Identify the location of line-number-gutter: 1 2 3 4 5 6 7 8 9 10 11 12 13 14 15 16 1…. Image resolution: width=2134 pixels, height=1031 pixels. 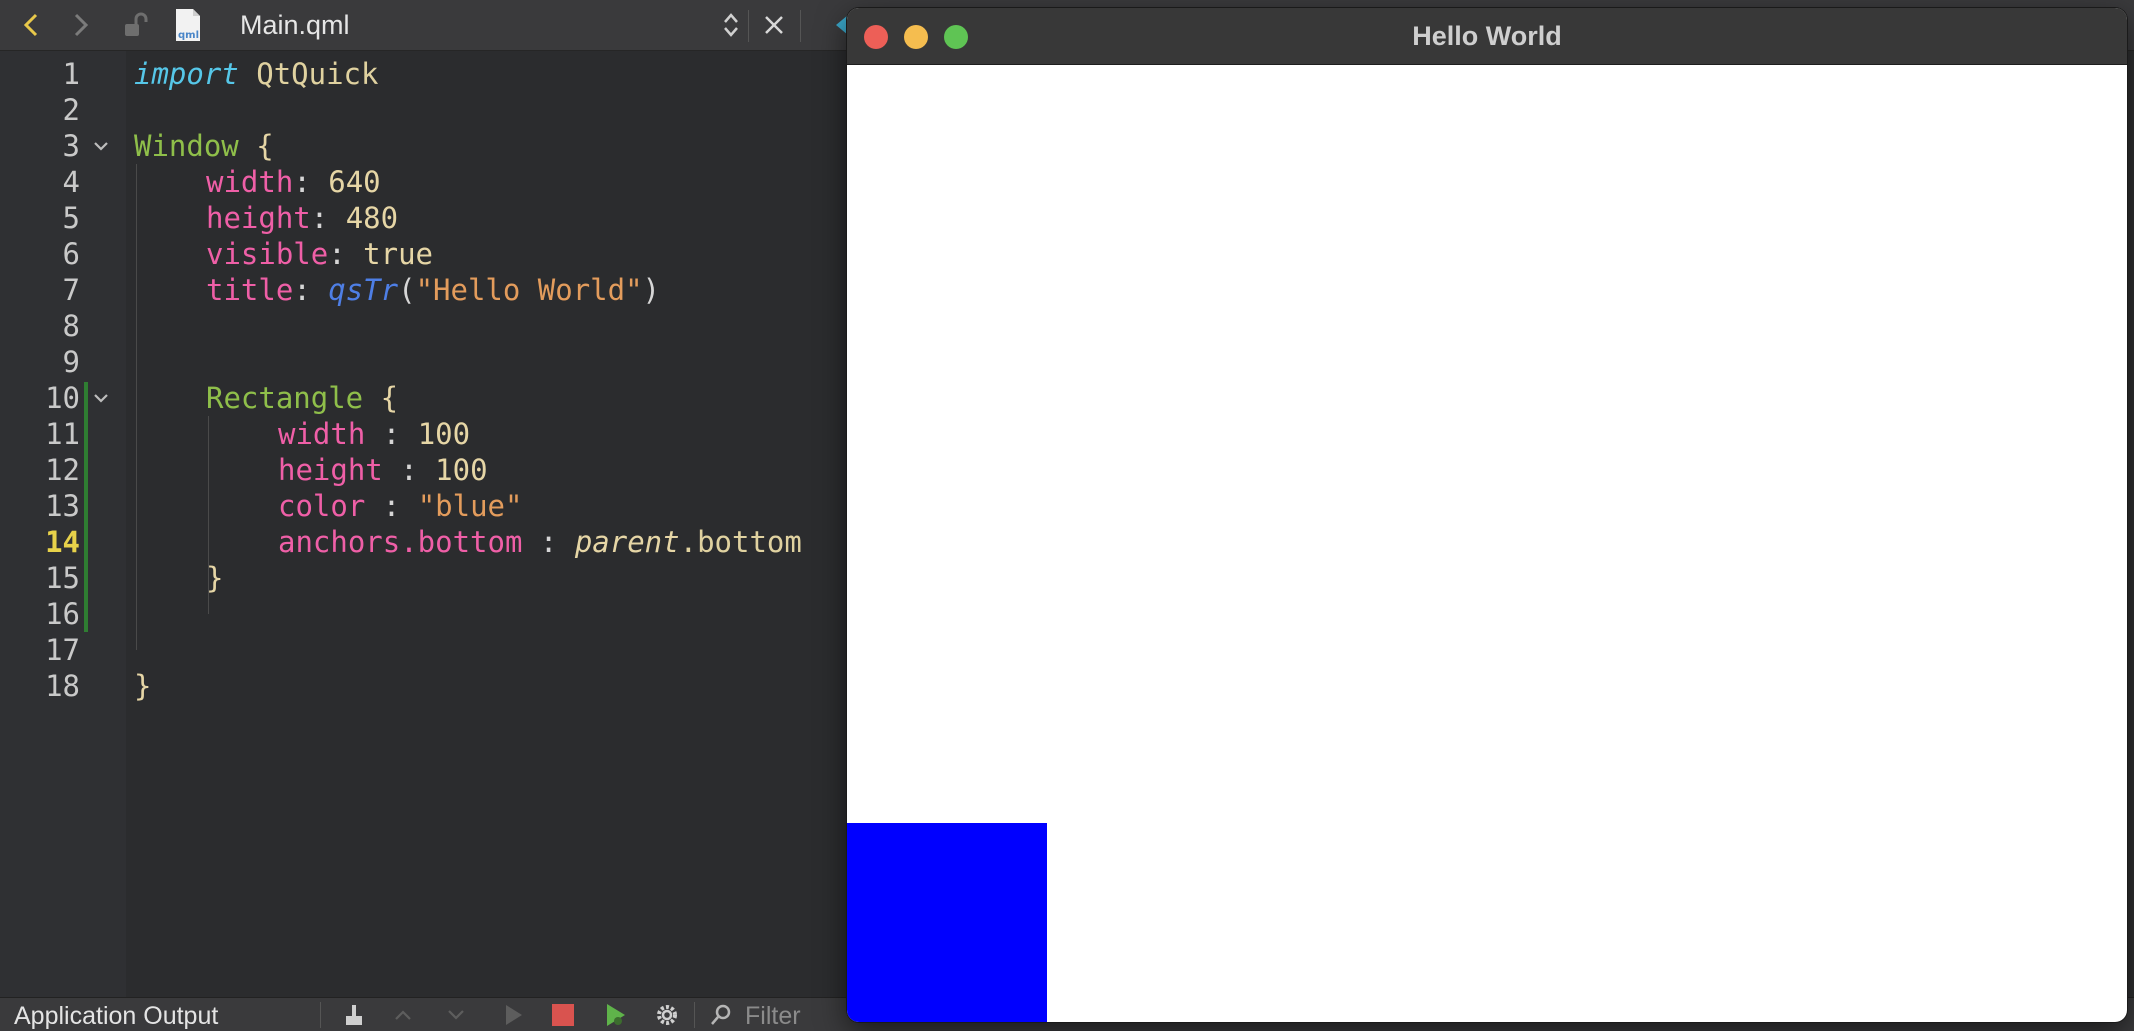
(63, 524).